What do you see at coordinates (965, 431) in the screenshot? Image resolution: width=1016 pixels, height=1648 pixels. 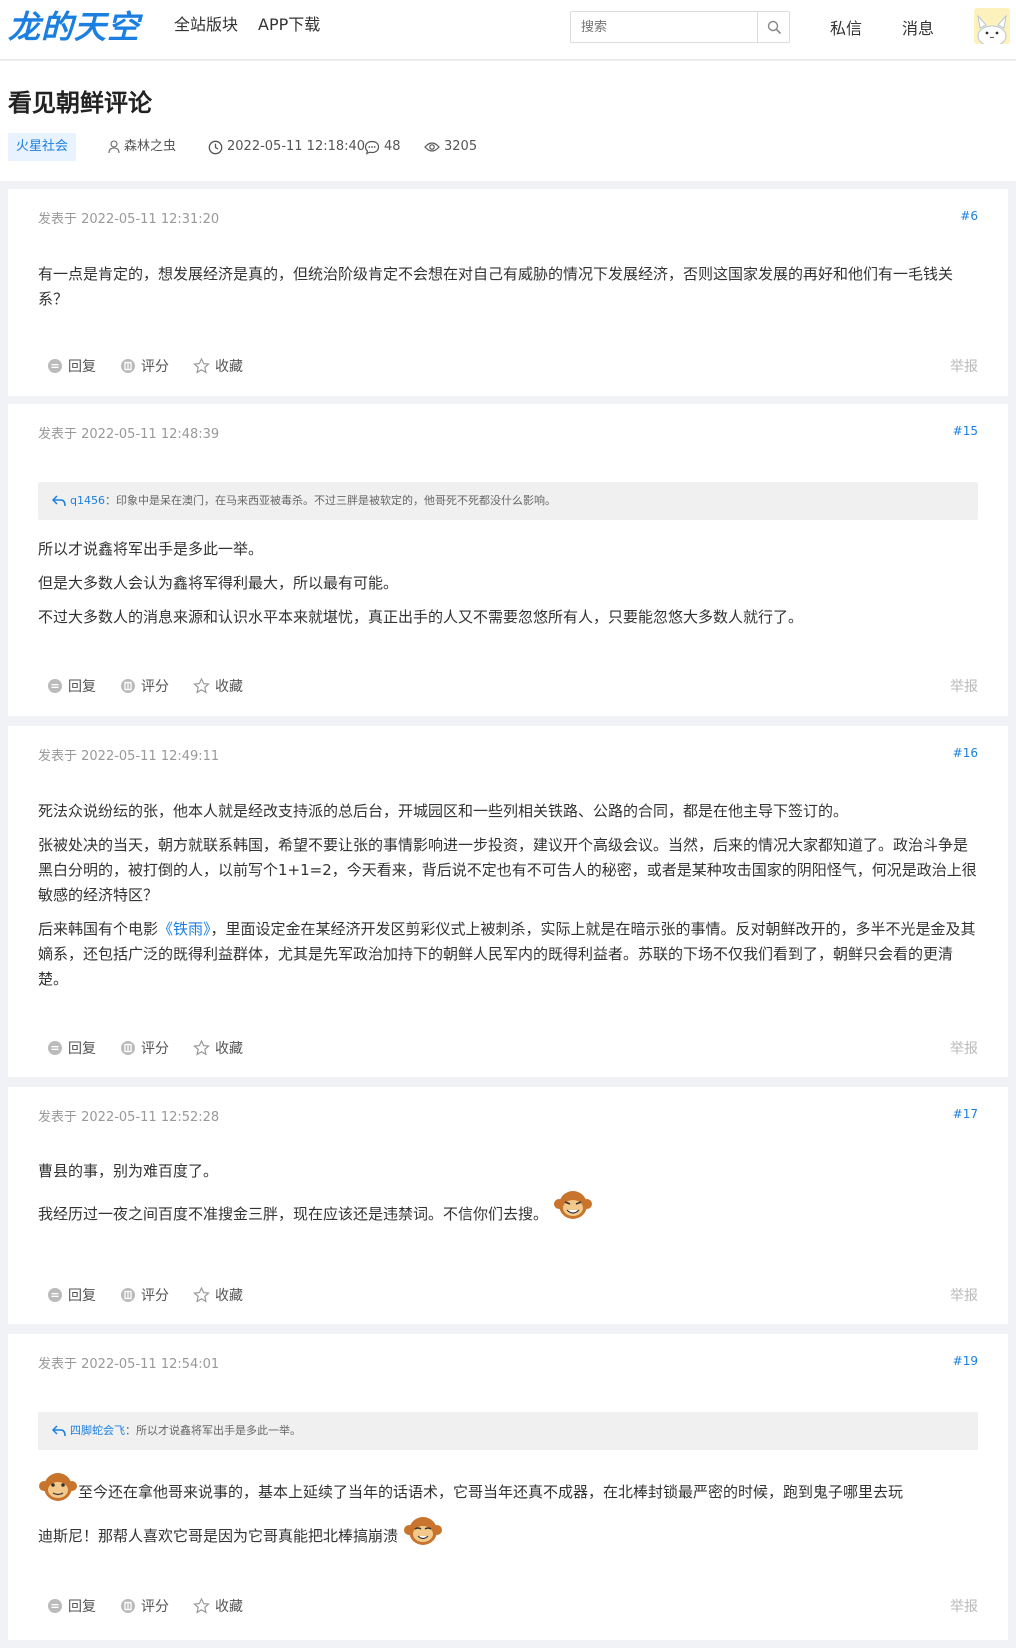 I see `floor-number: #15` at bounding box center [965, 431].